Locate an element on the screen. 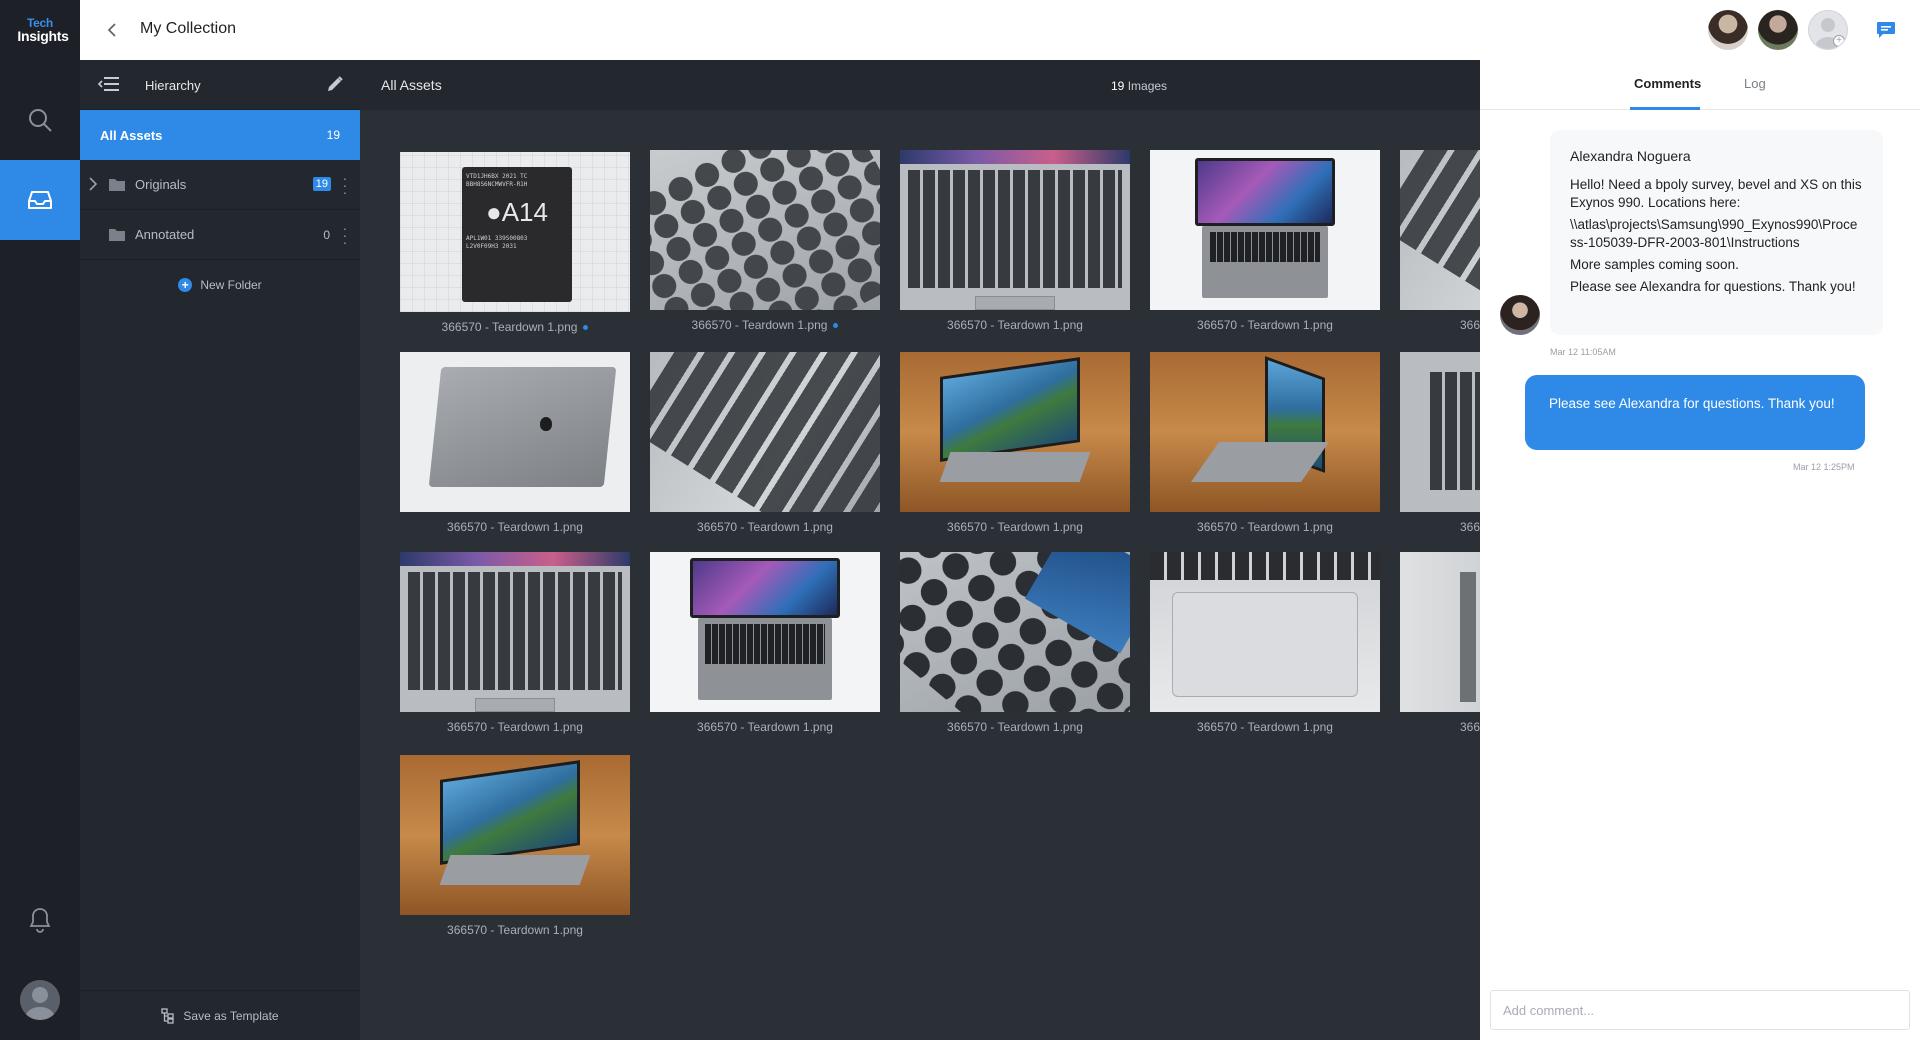  collapse-menu-icon is located at coordinates (109, 84).